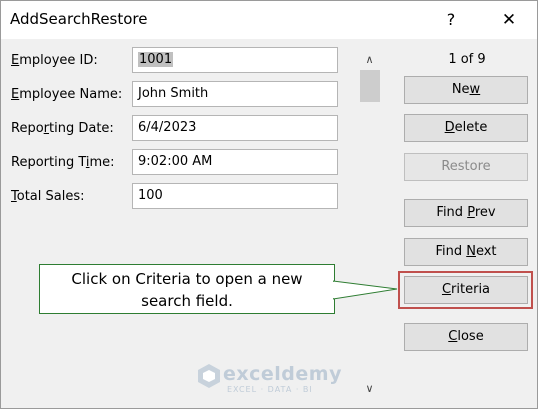  I want to click on new-button: New, so click(466, 90).